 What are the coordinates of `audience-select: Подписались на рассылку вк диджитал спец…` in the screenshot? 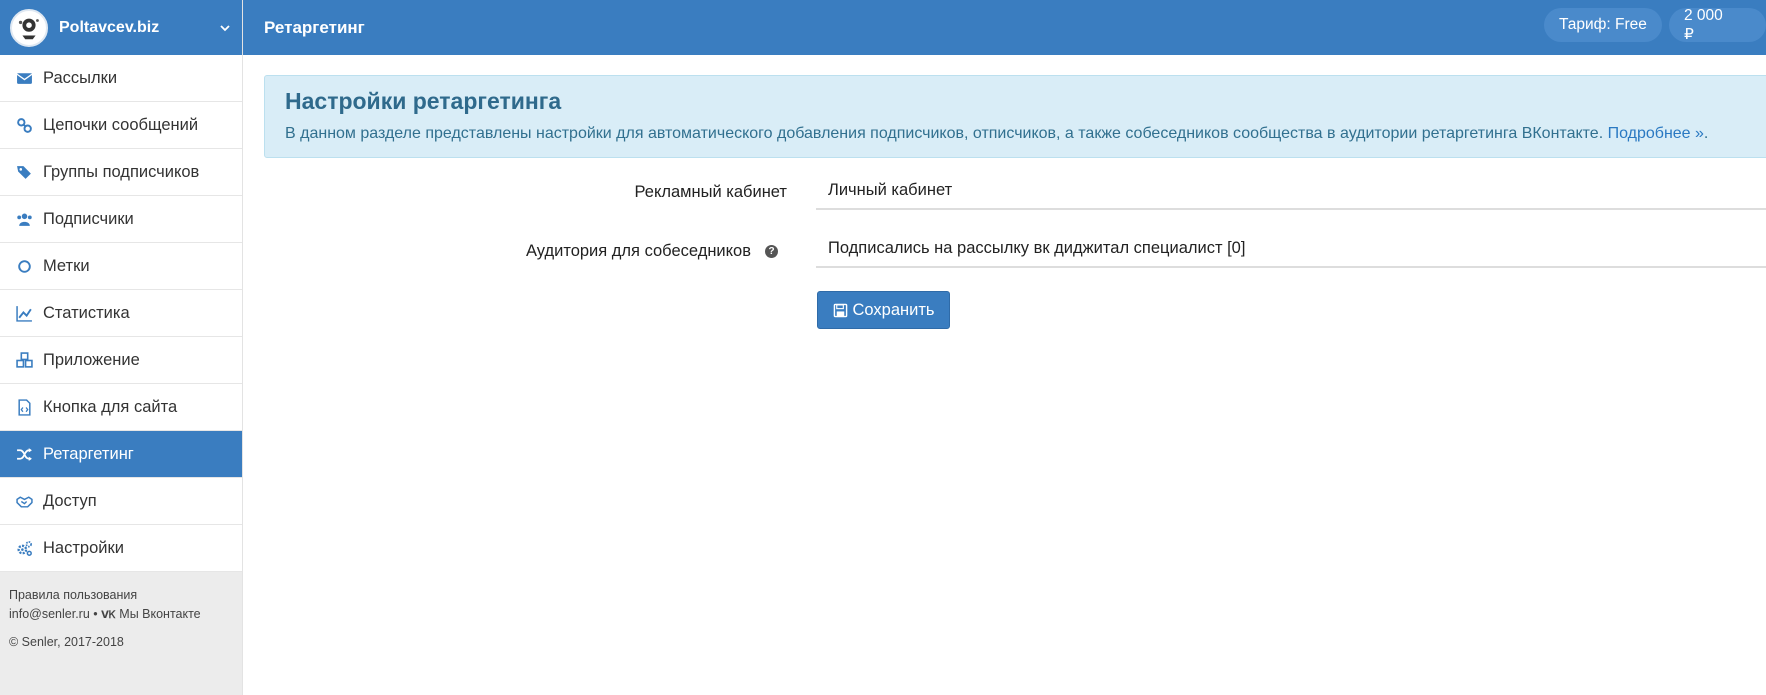 It's located at (1291, 249).